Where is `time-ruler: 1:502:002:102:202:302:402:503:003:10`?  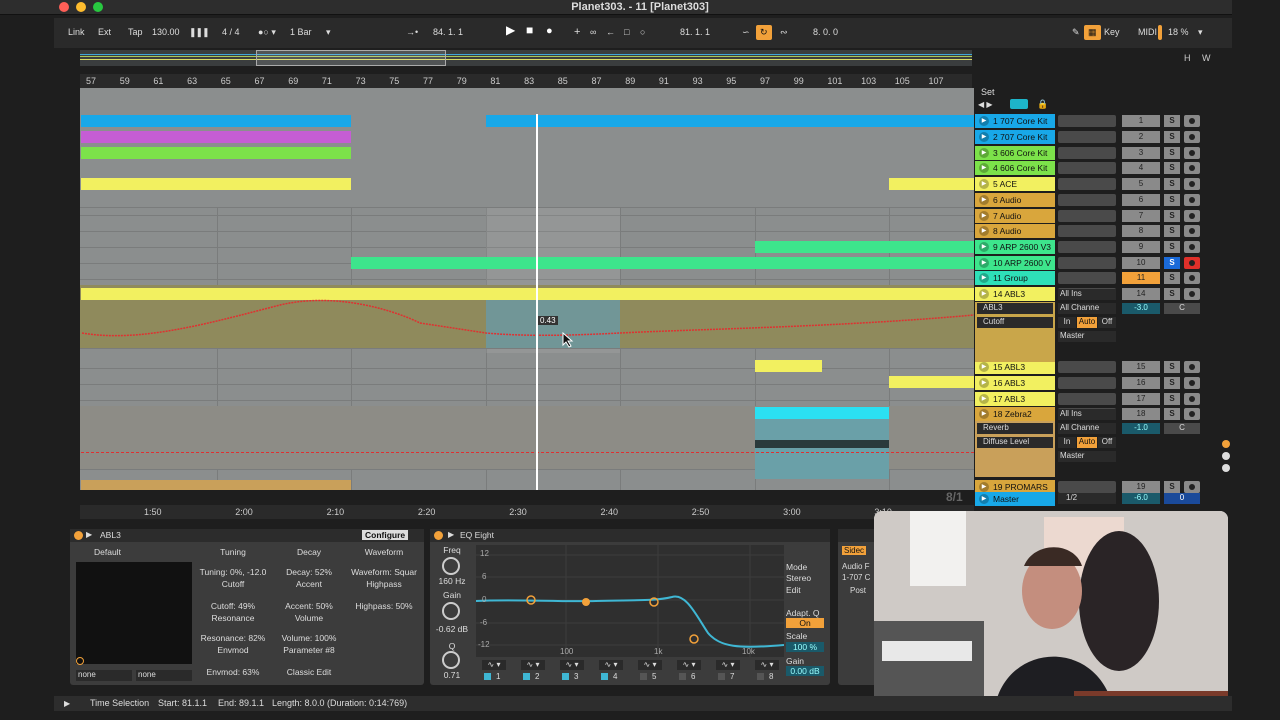
time-ruler: 1:502:002:102:202:302:402:503:003:10 is located at coordinates (527, 512).